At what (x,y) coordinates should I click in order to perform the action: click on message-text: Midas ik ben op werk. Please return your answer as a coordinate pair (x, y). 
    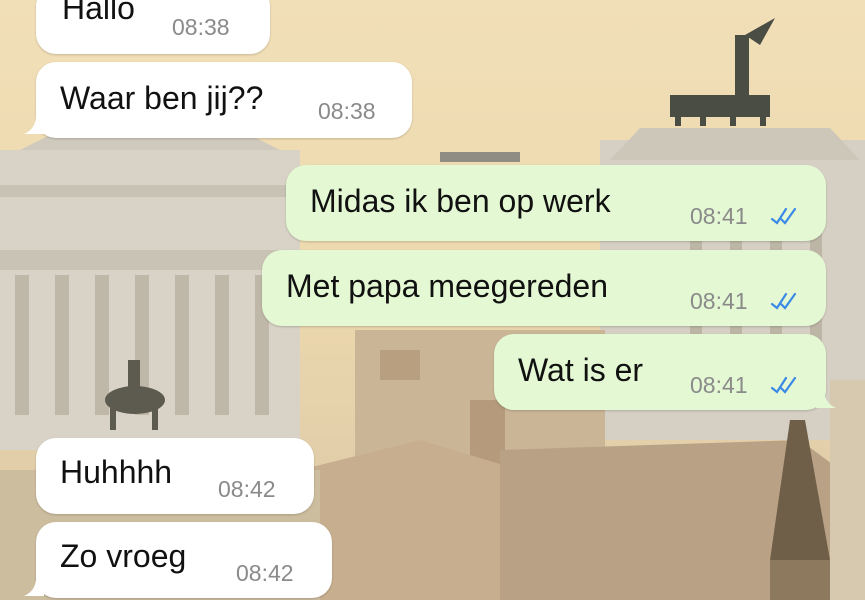
    Looking at the image, I should click on (460, 201).